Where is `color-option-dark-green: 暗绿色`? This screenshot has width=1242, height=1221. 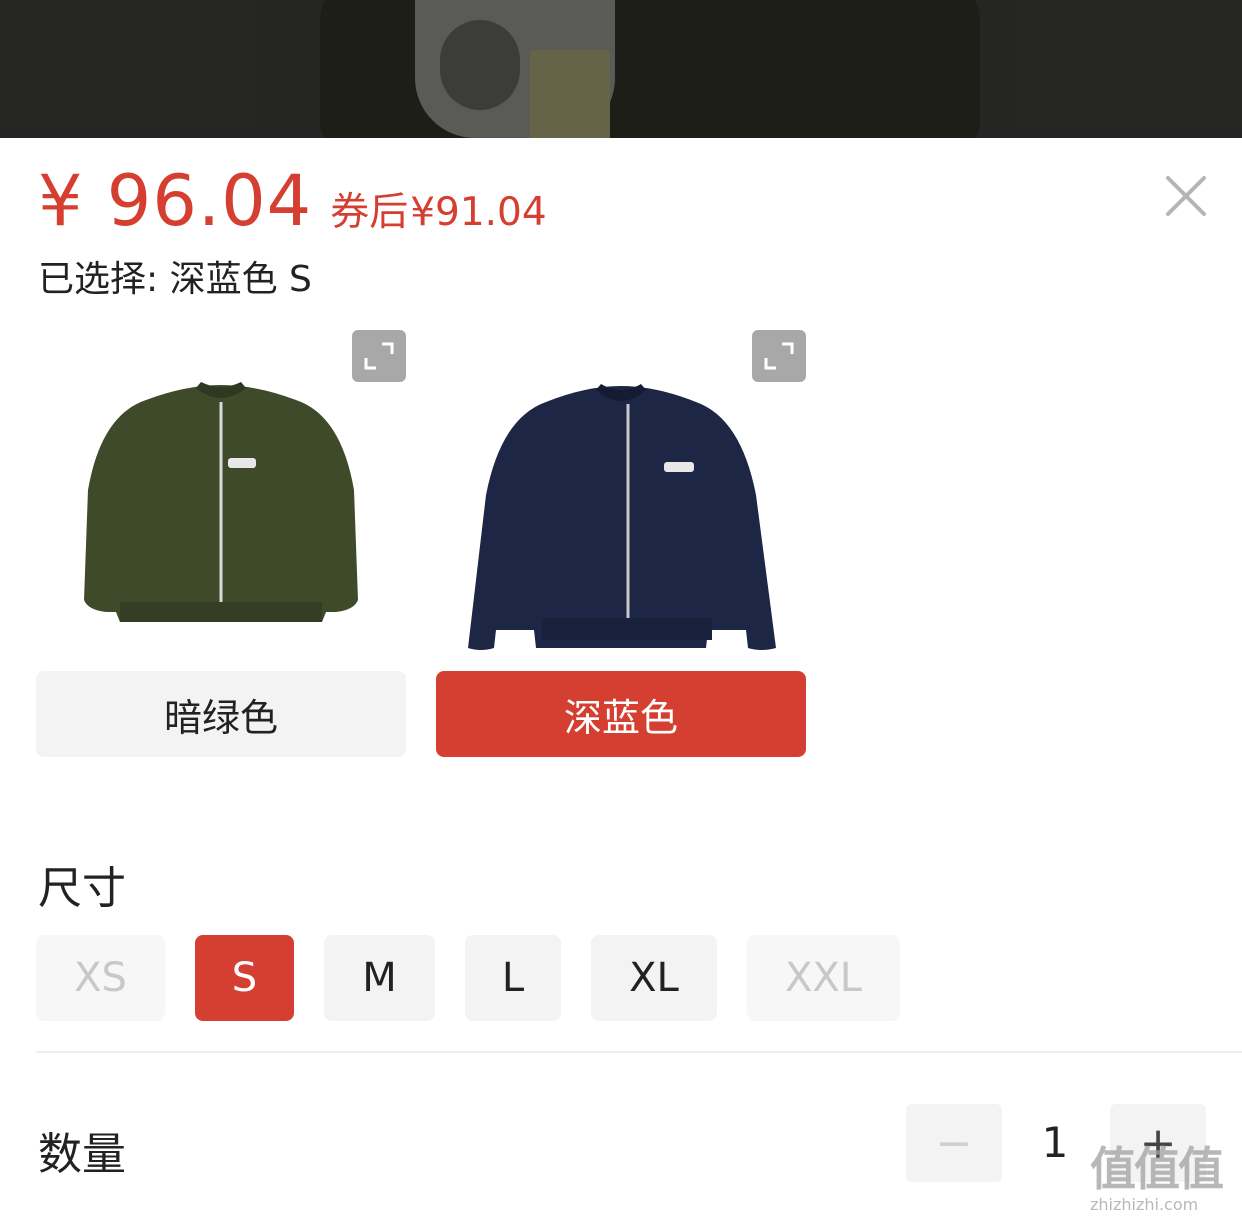
color-option-dark-green: 暗绿色 is located at coordinates (221, 544).